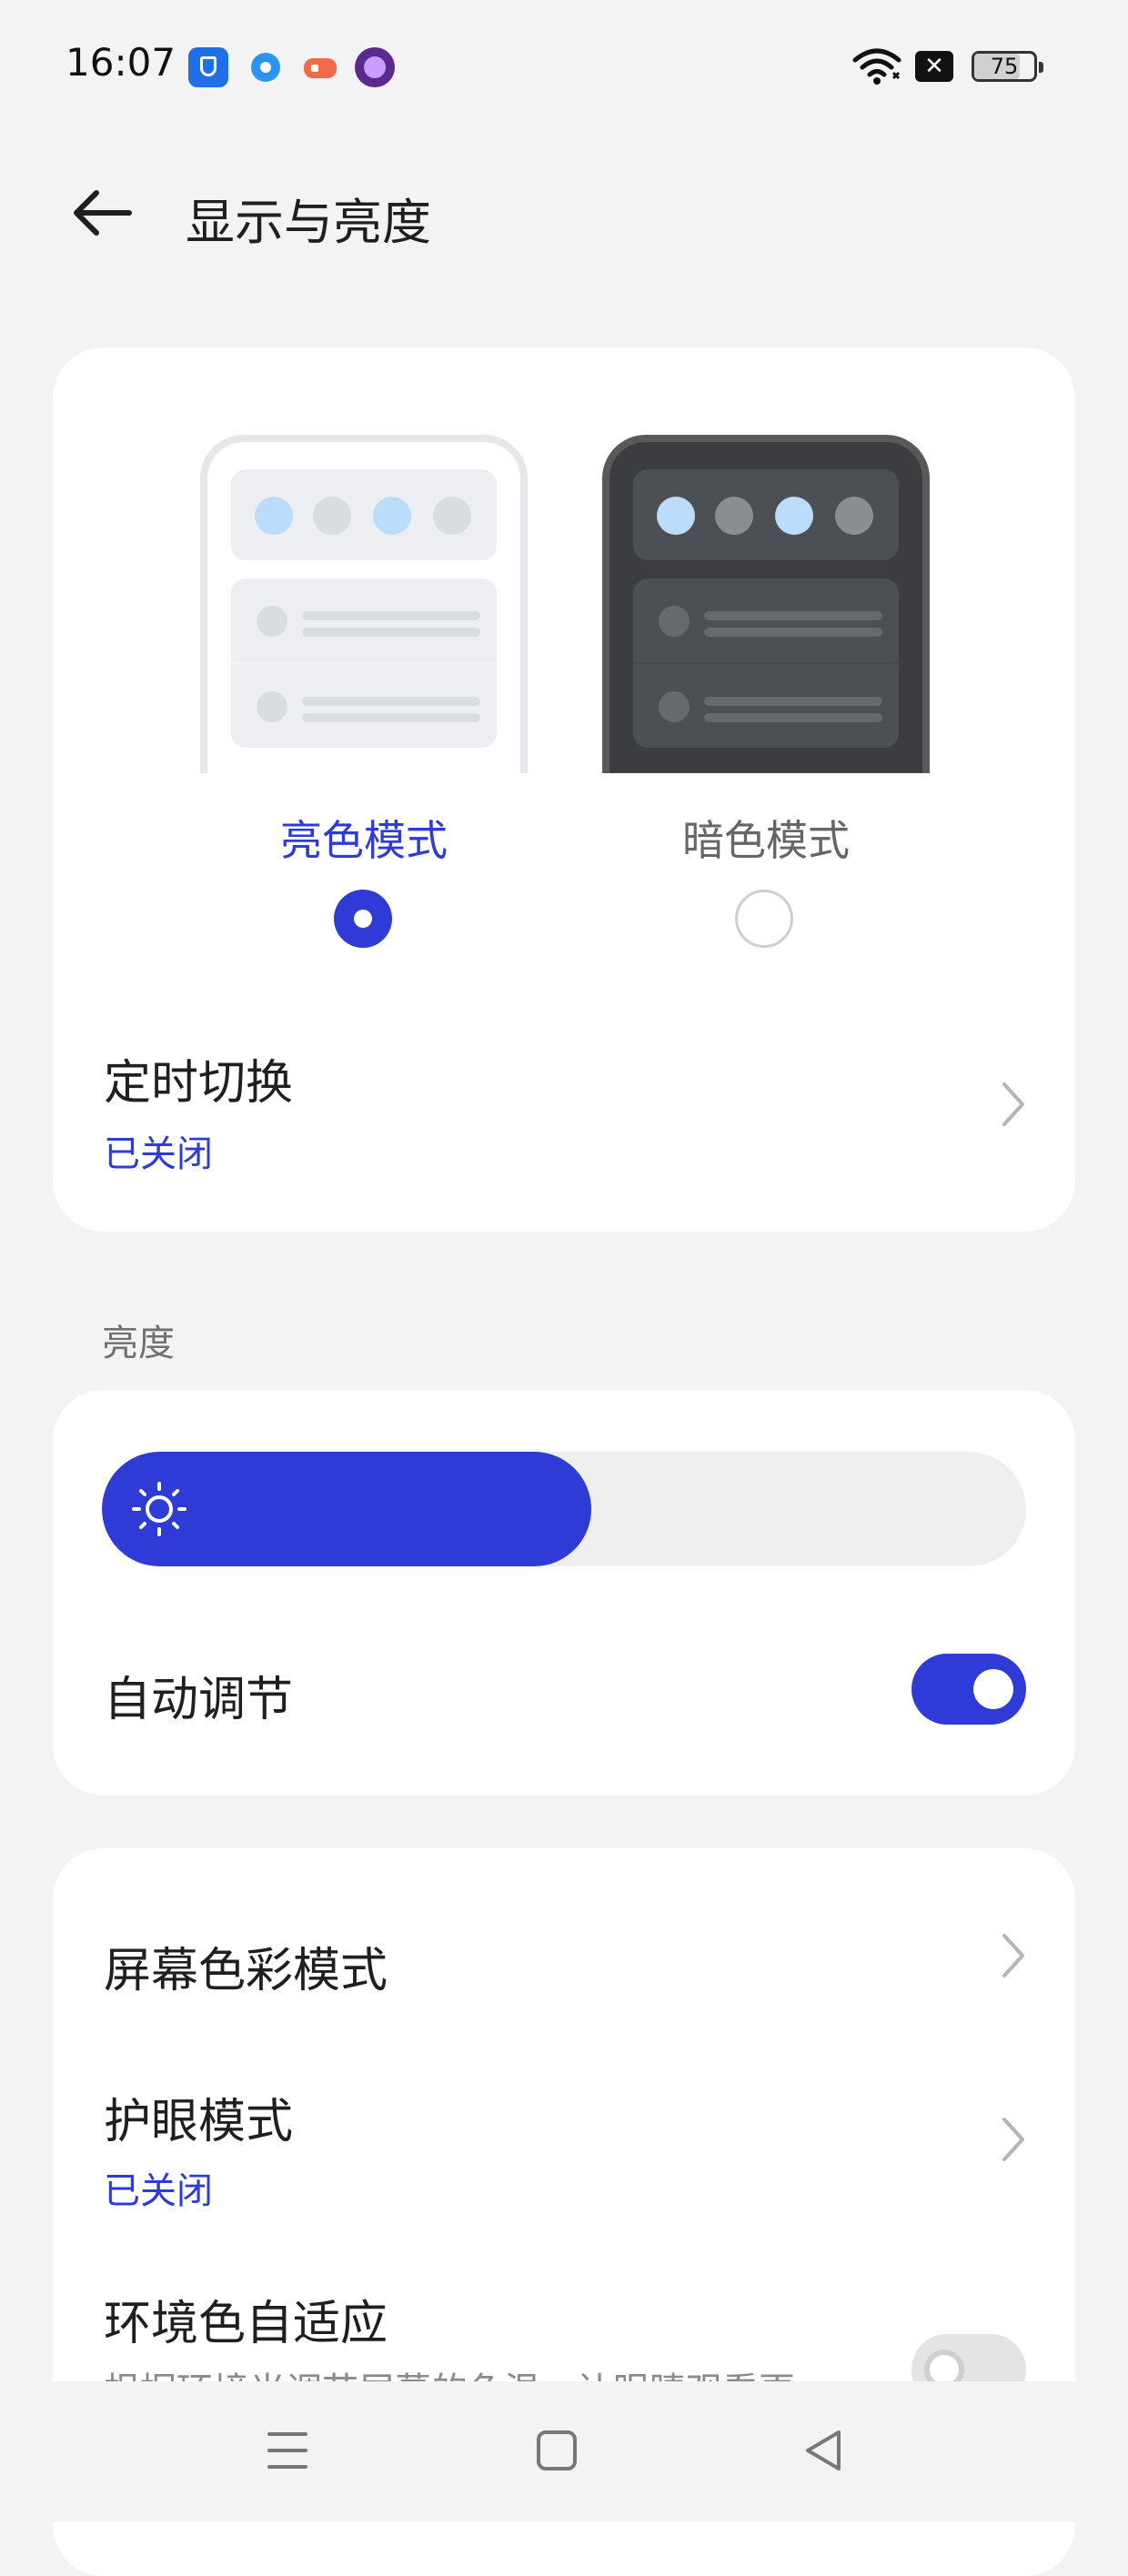 This screenshot has width=1128, height=2576. I want to click on security-shield-icon, so click(208, 67).